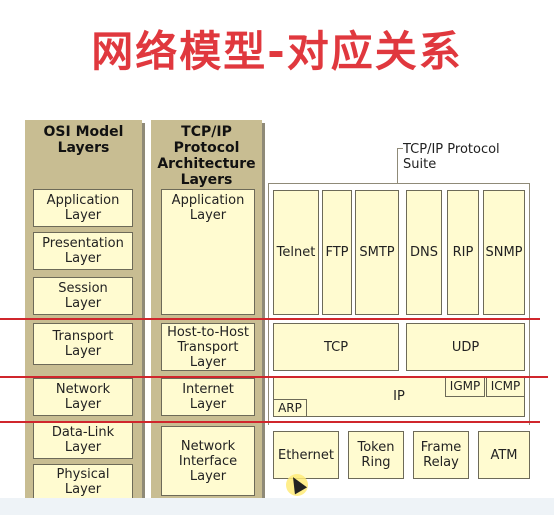  What do you see at coordinates (83, 440) in the screenshot?
I see `osi-data-link-layer: Data-Link Layer` at bounding box center [83, 440].